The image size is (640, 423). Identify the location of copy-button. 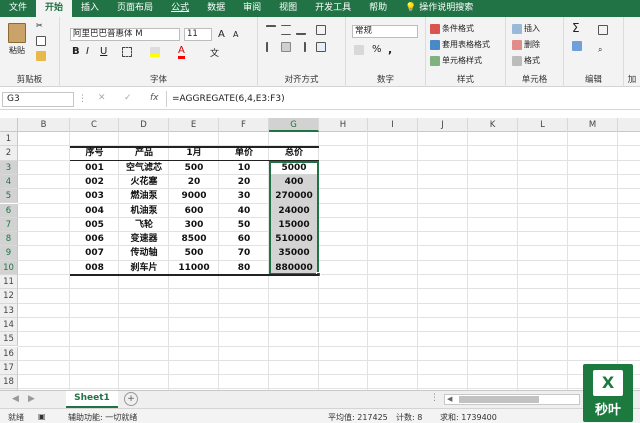
(41, 41).